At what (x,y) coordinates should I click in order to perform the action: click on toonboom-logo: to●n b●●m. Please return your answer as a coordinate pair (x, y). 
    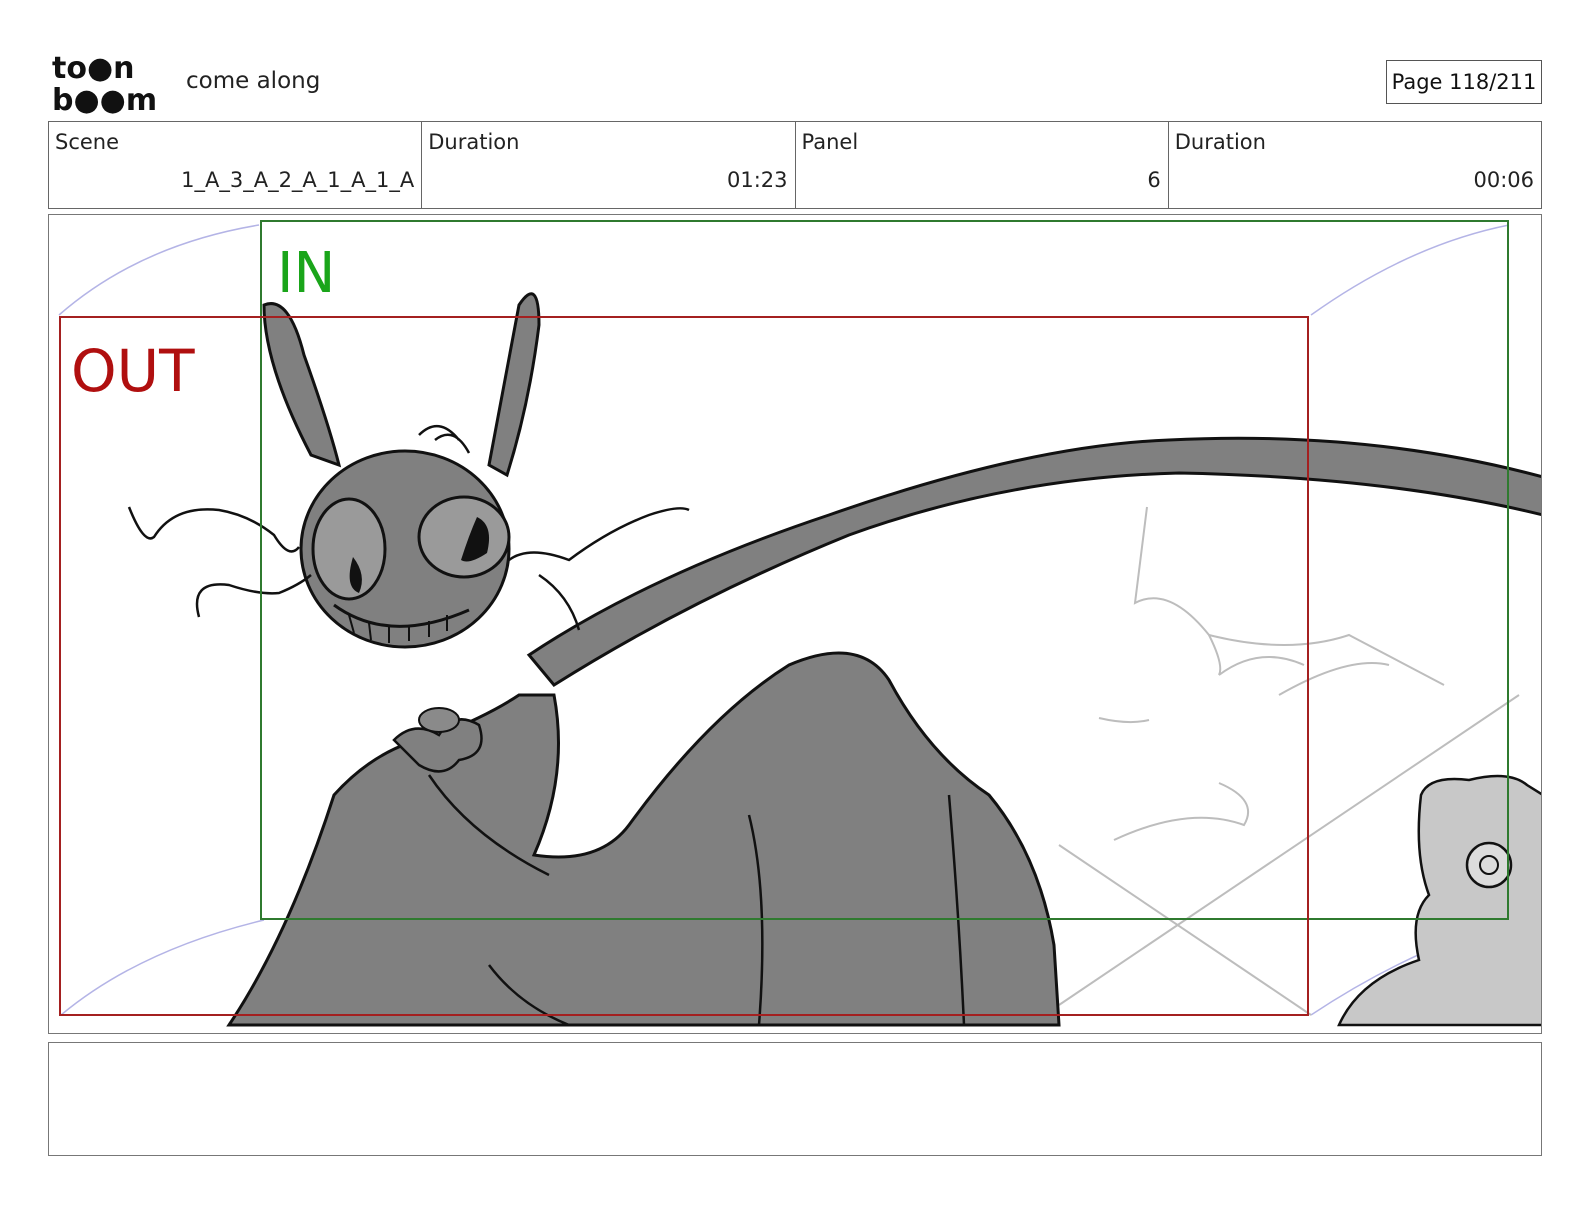
    Looking at the image, I should click on (104, 82).